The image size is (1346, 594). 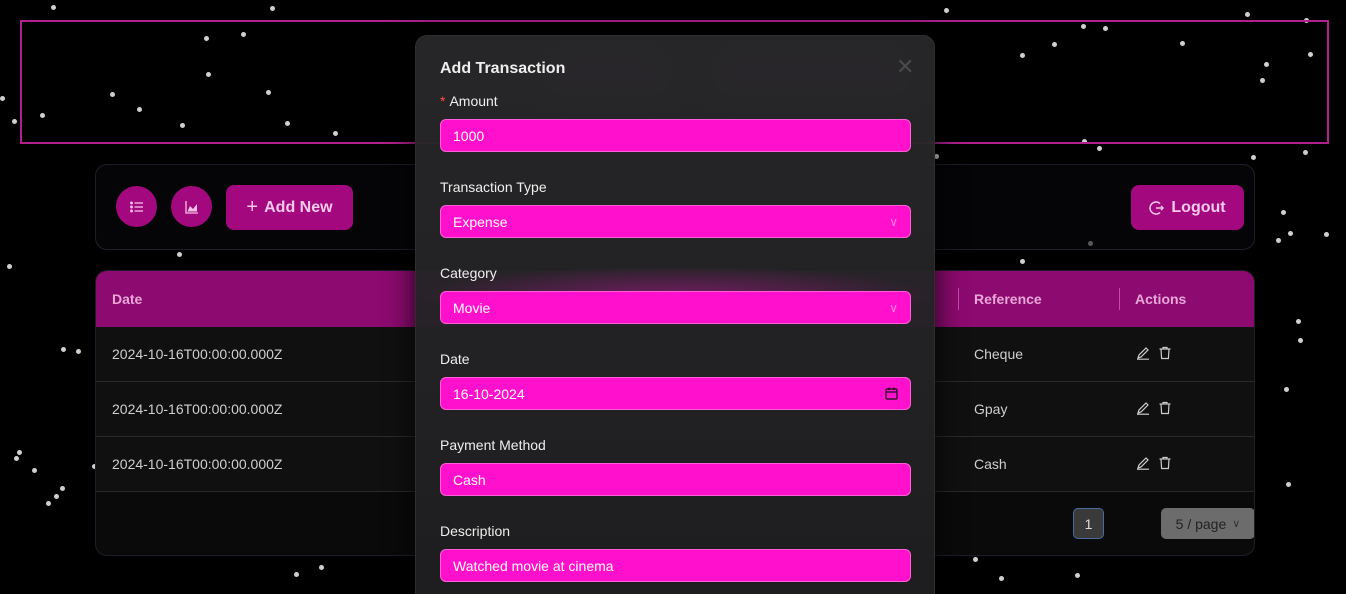 What do you see at coordinates (1088, 523) in the screenshot?
I see `page-1-button: 1` at bounding box center [1088, 523].